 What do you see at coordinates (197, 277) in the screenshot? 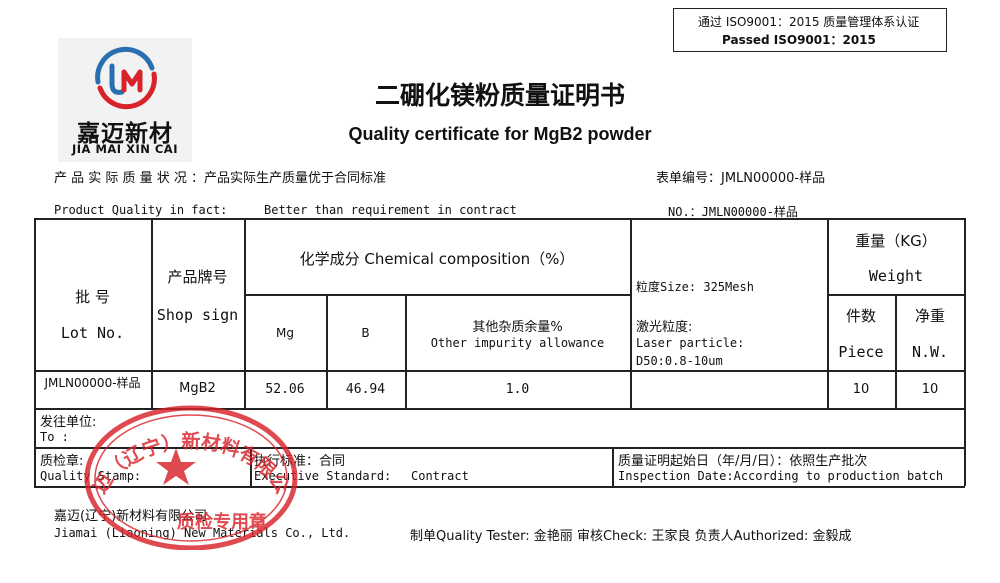
I see `shop-sign-header-cn: 产品牌号` at bounding box center [197, 277].